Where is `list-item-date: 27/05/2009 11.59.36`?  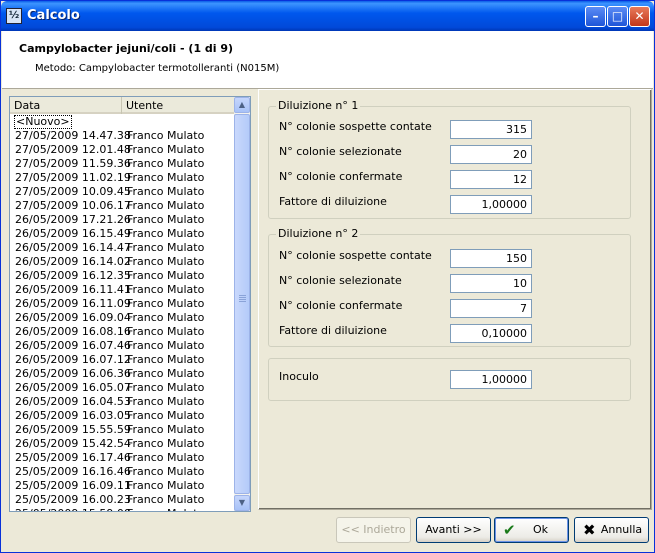
list-item-date: 27/05/2009 11.59.36 is located at coordinates (73, 163).